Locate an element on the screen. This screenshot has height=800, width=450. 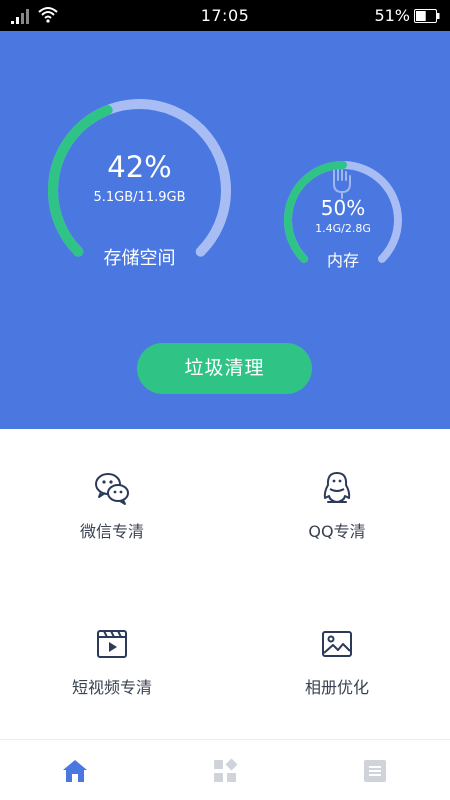
qq-clean-label: QQ专清 is located at coordinates (337, 531).